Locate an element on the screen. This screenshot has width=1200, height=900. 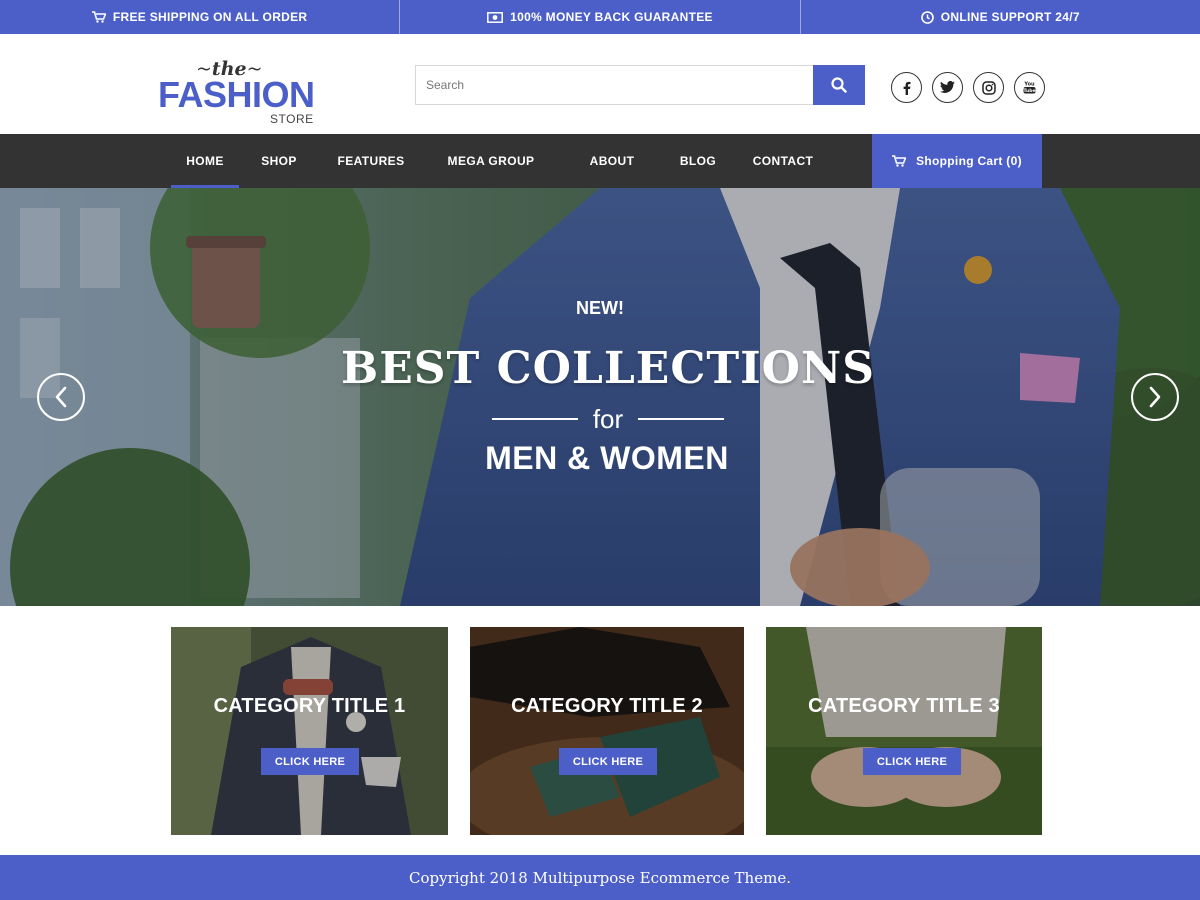
nav-shop: SHOP is located at coordinates (279, 161).